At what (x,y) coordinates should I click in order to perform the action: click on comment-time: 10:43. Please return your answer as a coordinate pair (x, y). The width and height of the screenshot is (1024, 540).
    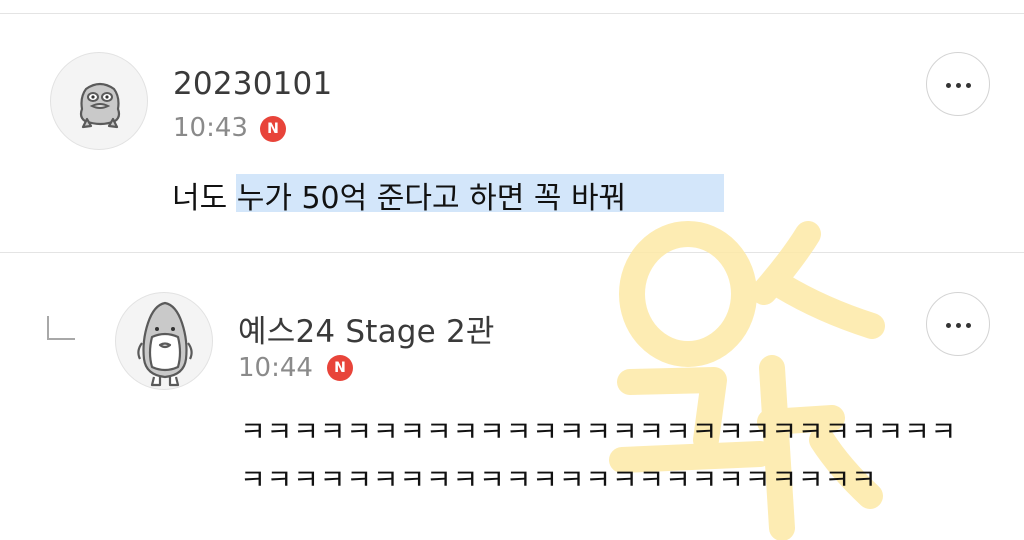
    Looking at the image, I should click on (210, 128).